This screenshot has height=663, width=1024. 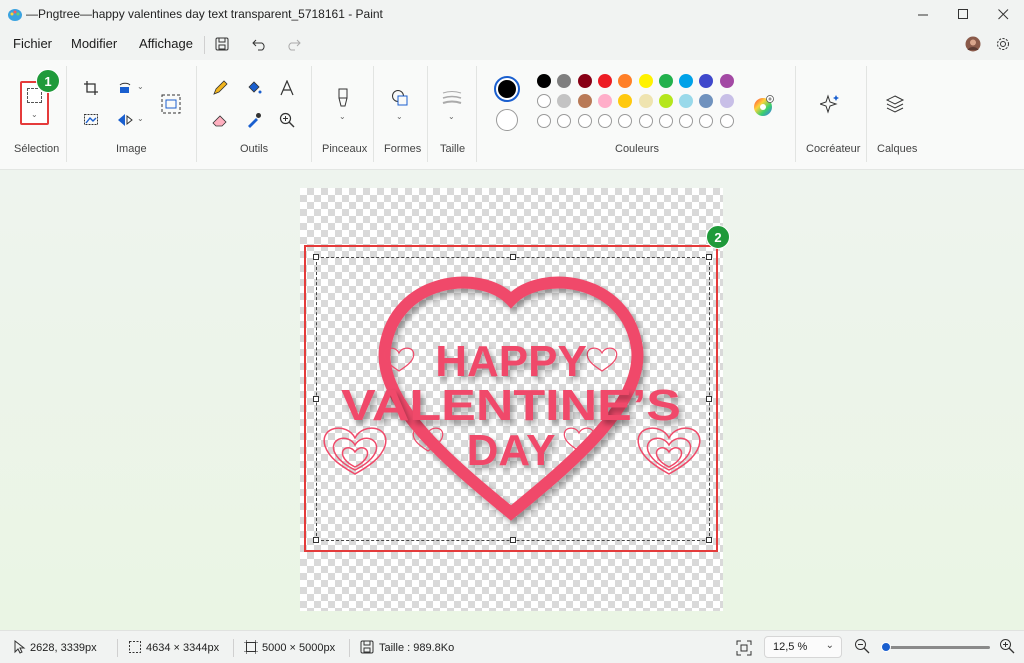 I want to click on undo-icon, so click(x=258, y=45).